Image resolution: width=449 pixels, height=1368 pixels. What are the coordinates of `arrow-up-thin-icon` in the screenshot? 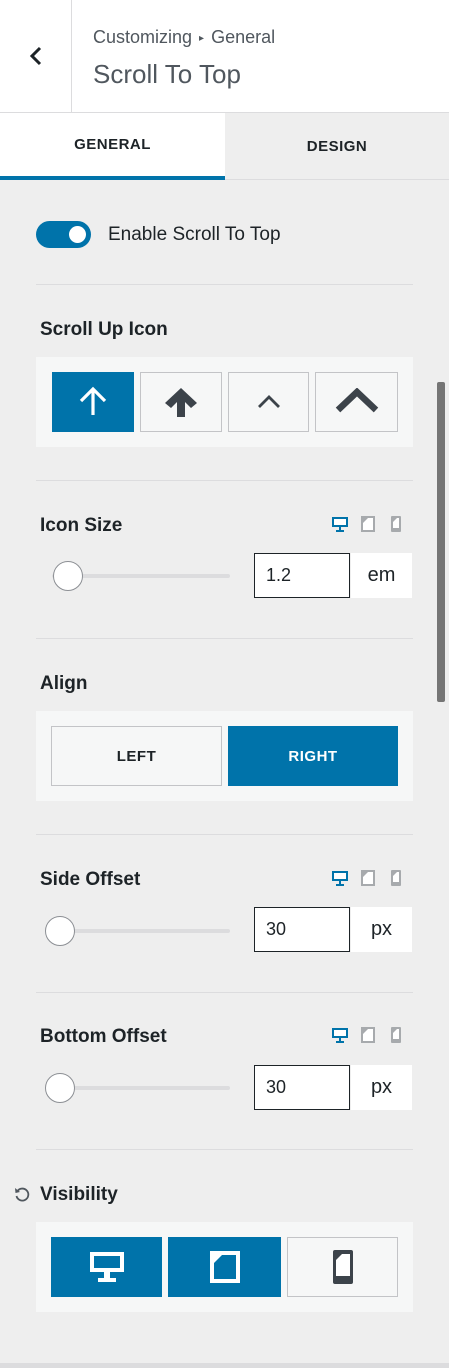 It's located at (93, 400).